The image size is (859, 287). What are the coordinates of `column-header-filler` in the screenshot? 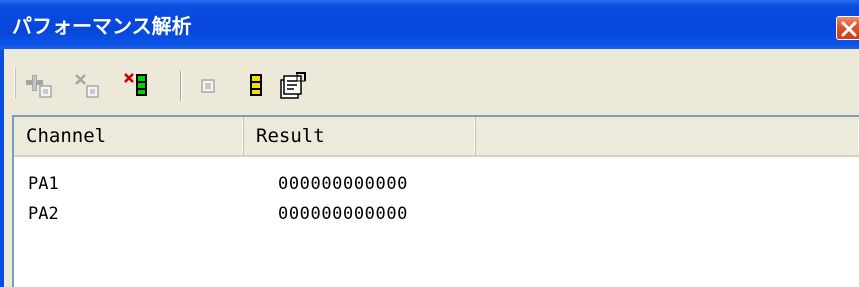 It's located at (667, 136).